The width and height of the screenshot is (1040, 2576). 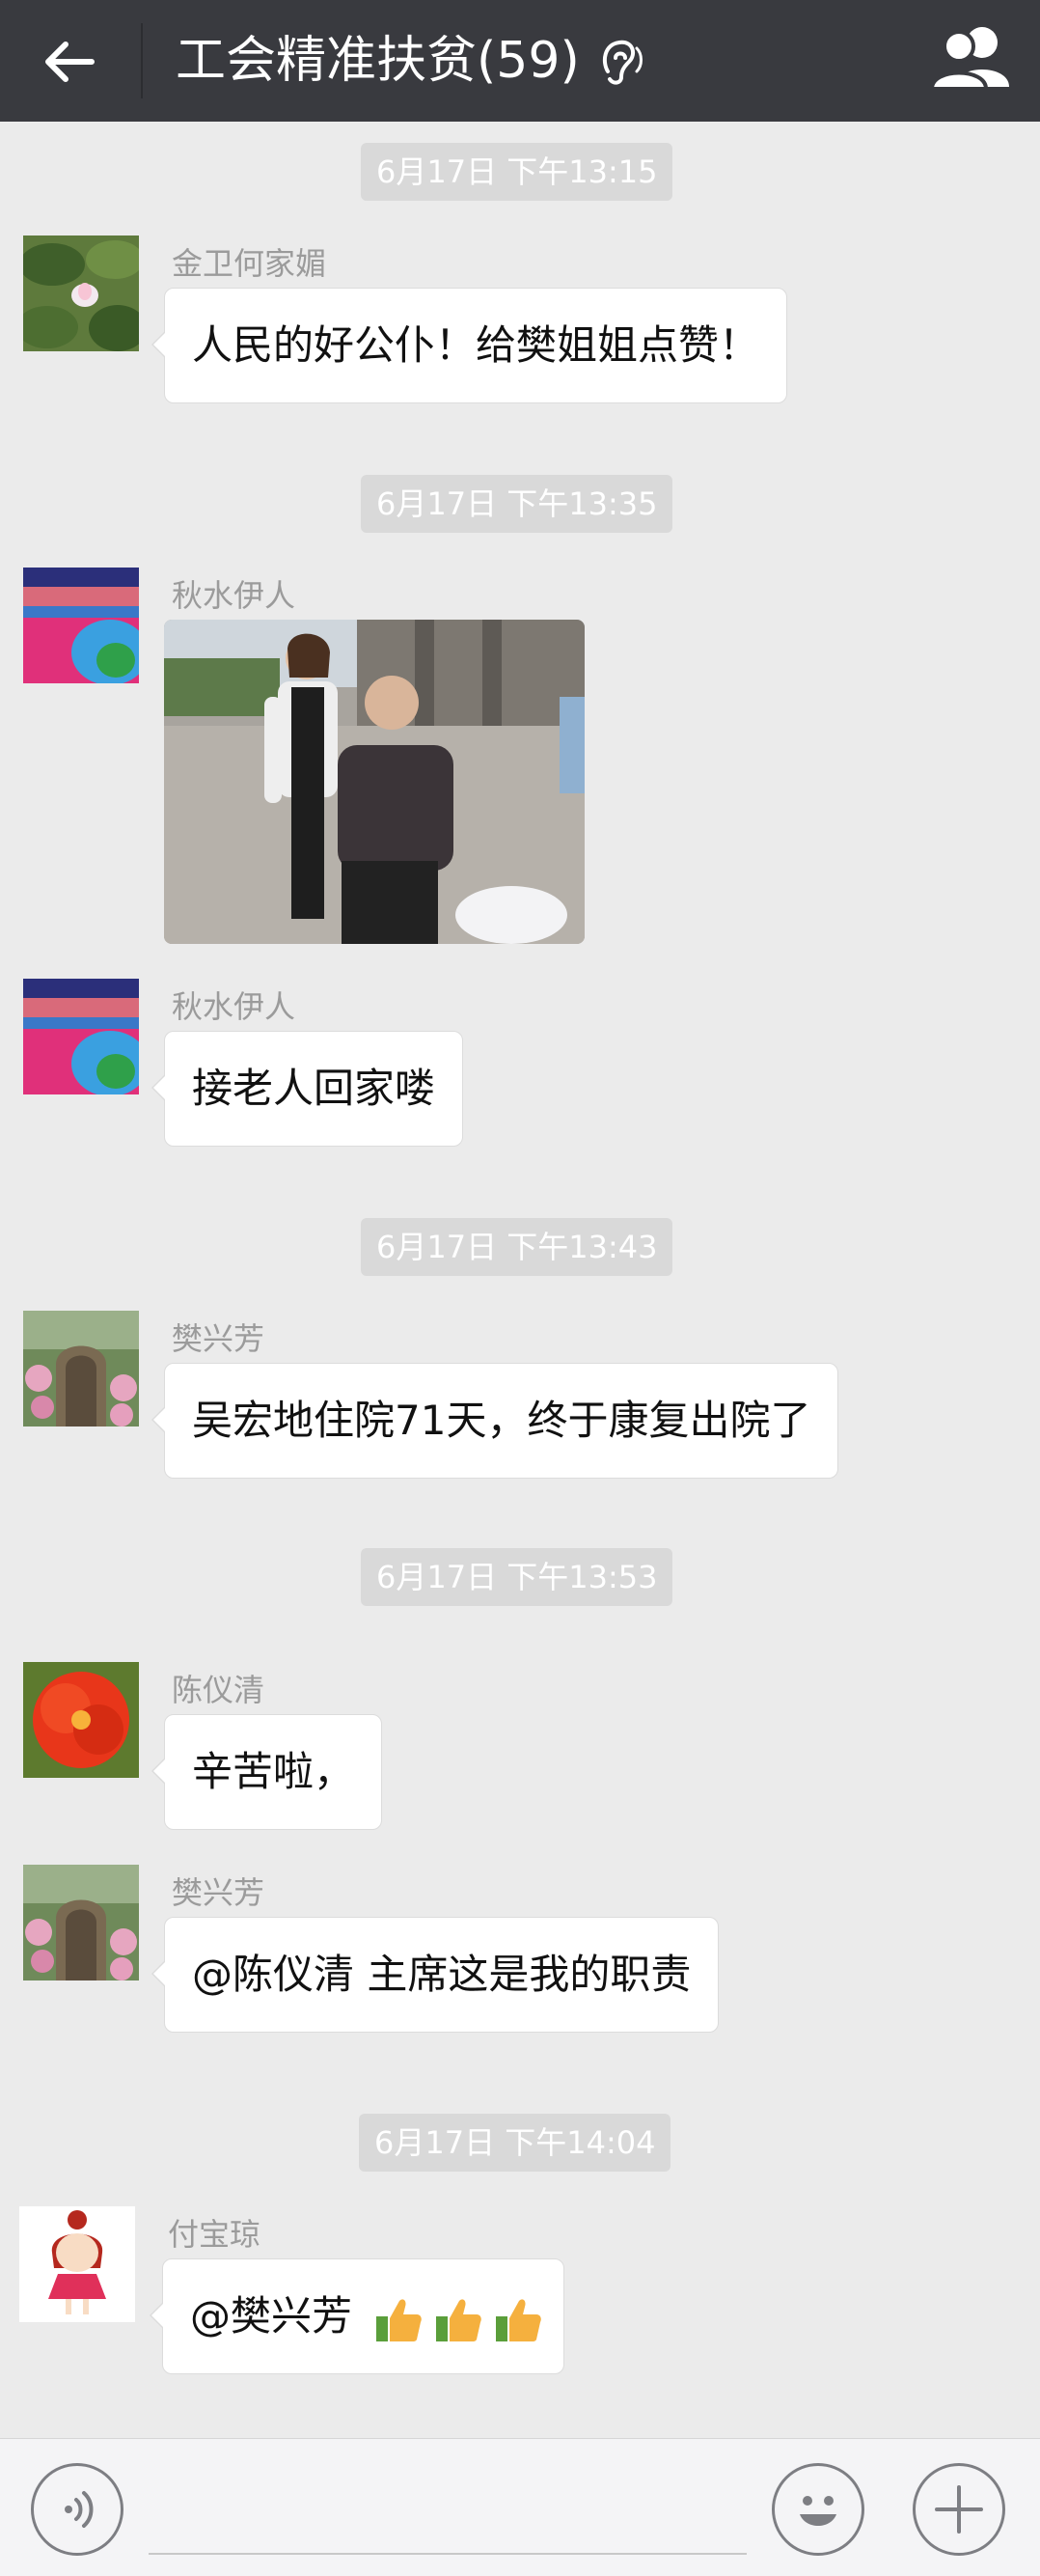 I want to click on sender-name: 陈仪清, so click(x=219, y=1690).